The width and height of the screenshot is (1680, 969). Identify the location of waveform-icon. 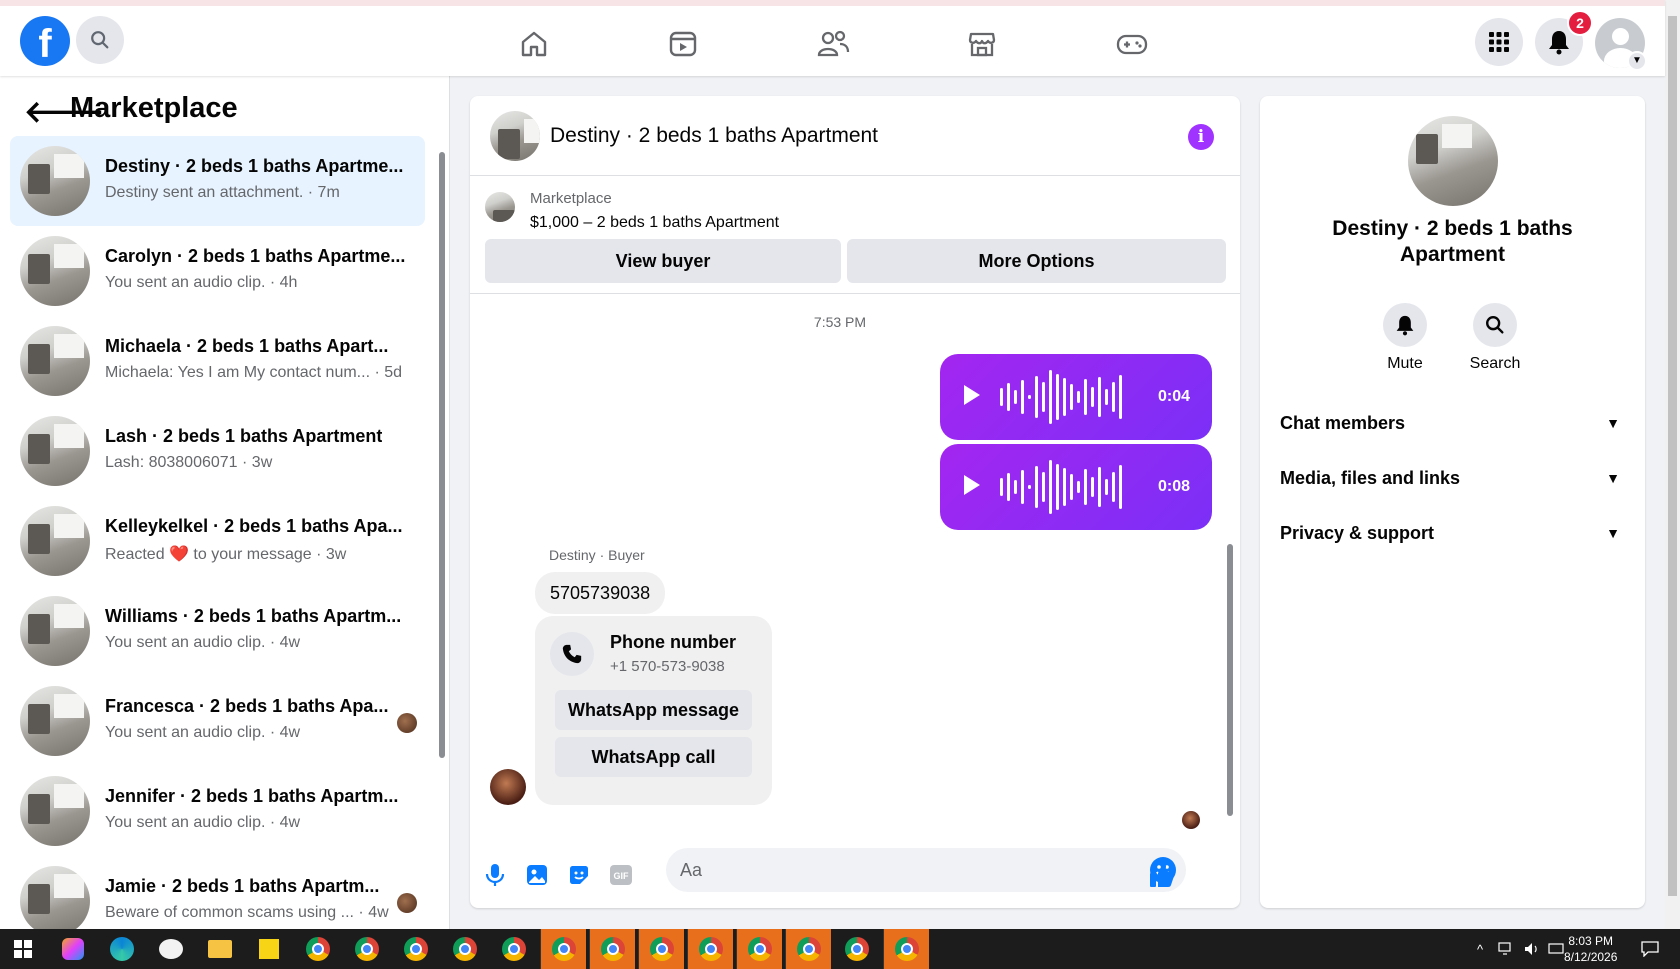
(1065, 487).